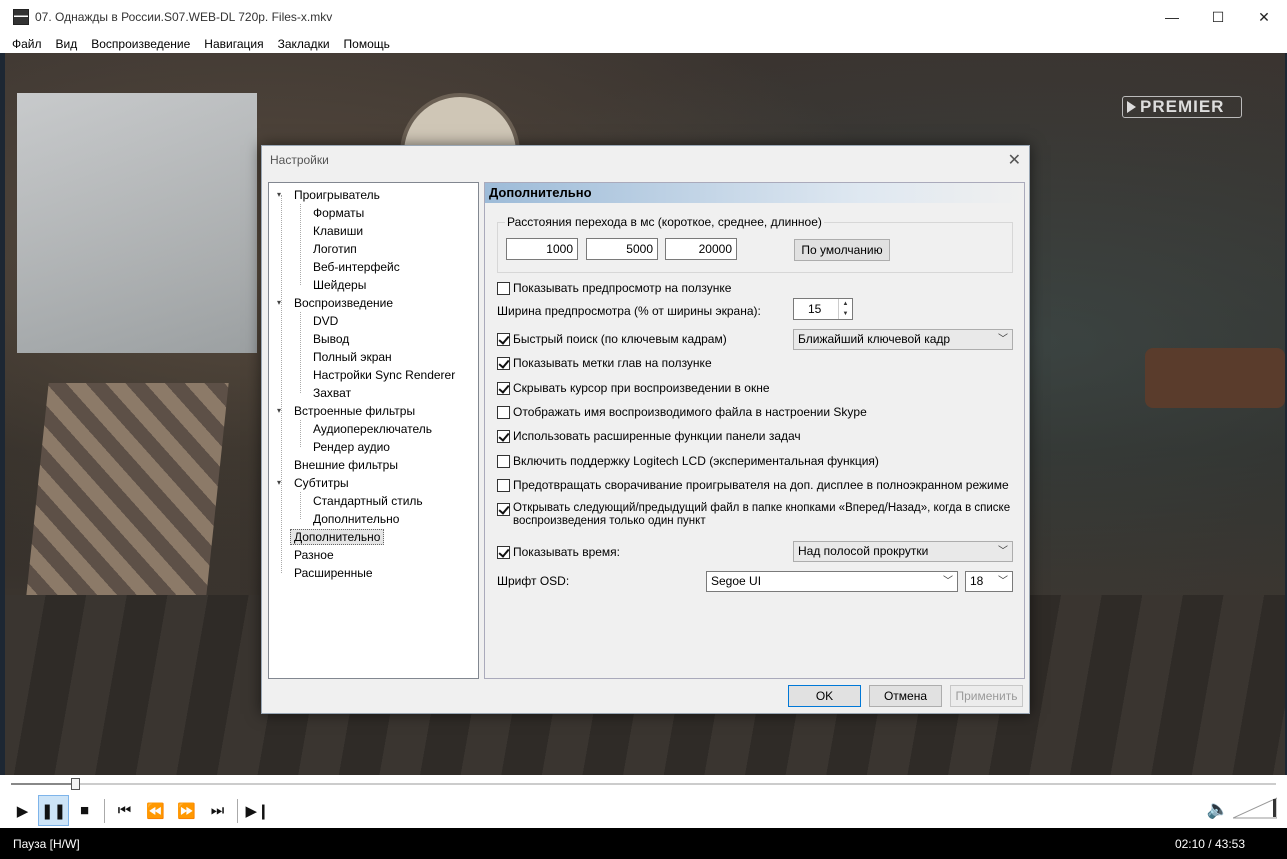  Describe the element at coordinates (373, 231) in the screenshot. I see `tree-item: Клавиши` at that location.